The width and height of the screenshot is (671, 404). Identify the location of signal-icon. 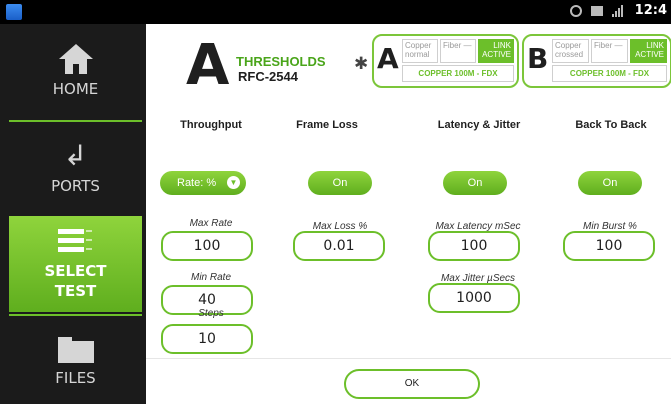
(618, 10).